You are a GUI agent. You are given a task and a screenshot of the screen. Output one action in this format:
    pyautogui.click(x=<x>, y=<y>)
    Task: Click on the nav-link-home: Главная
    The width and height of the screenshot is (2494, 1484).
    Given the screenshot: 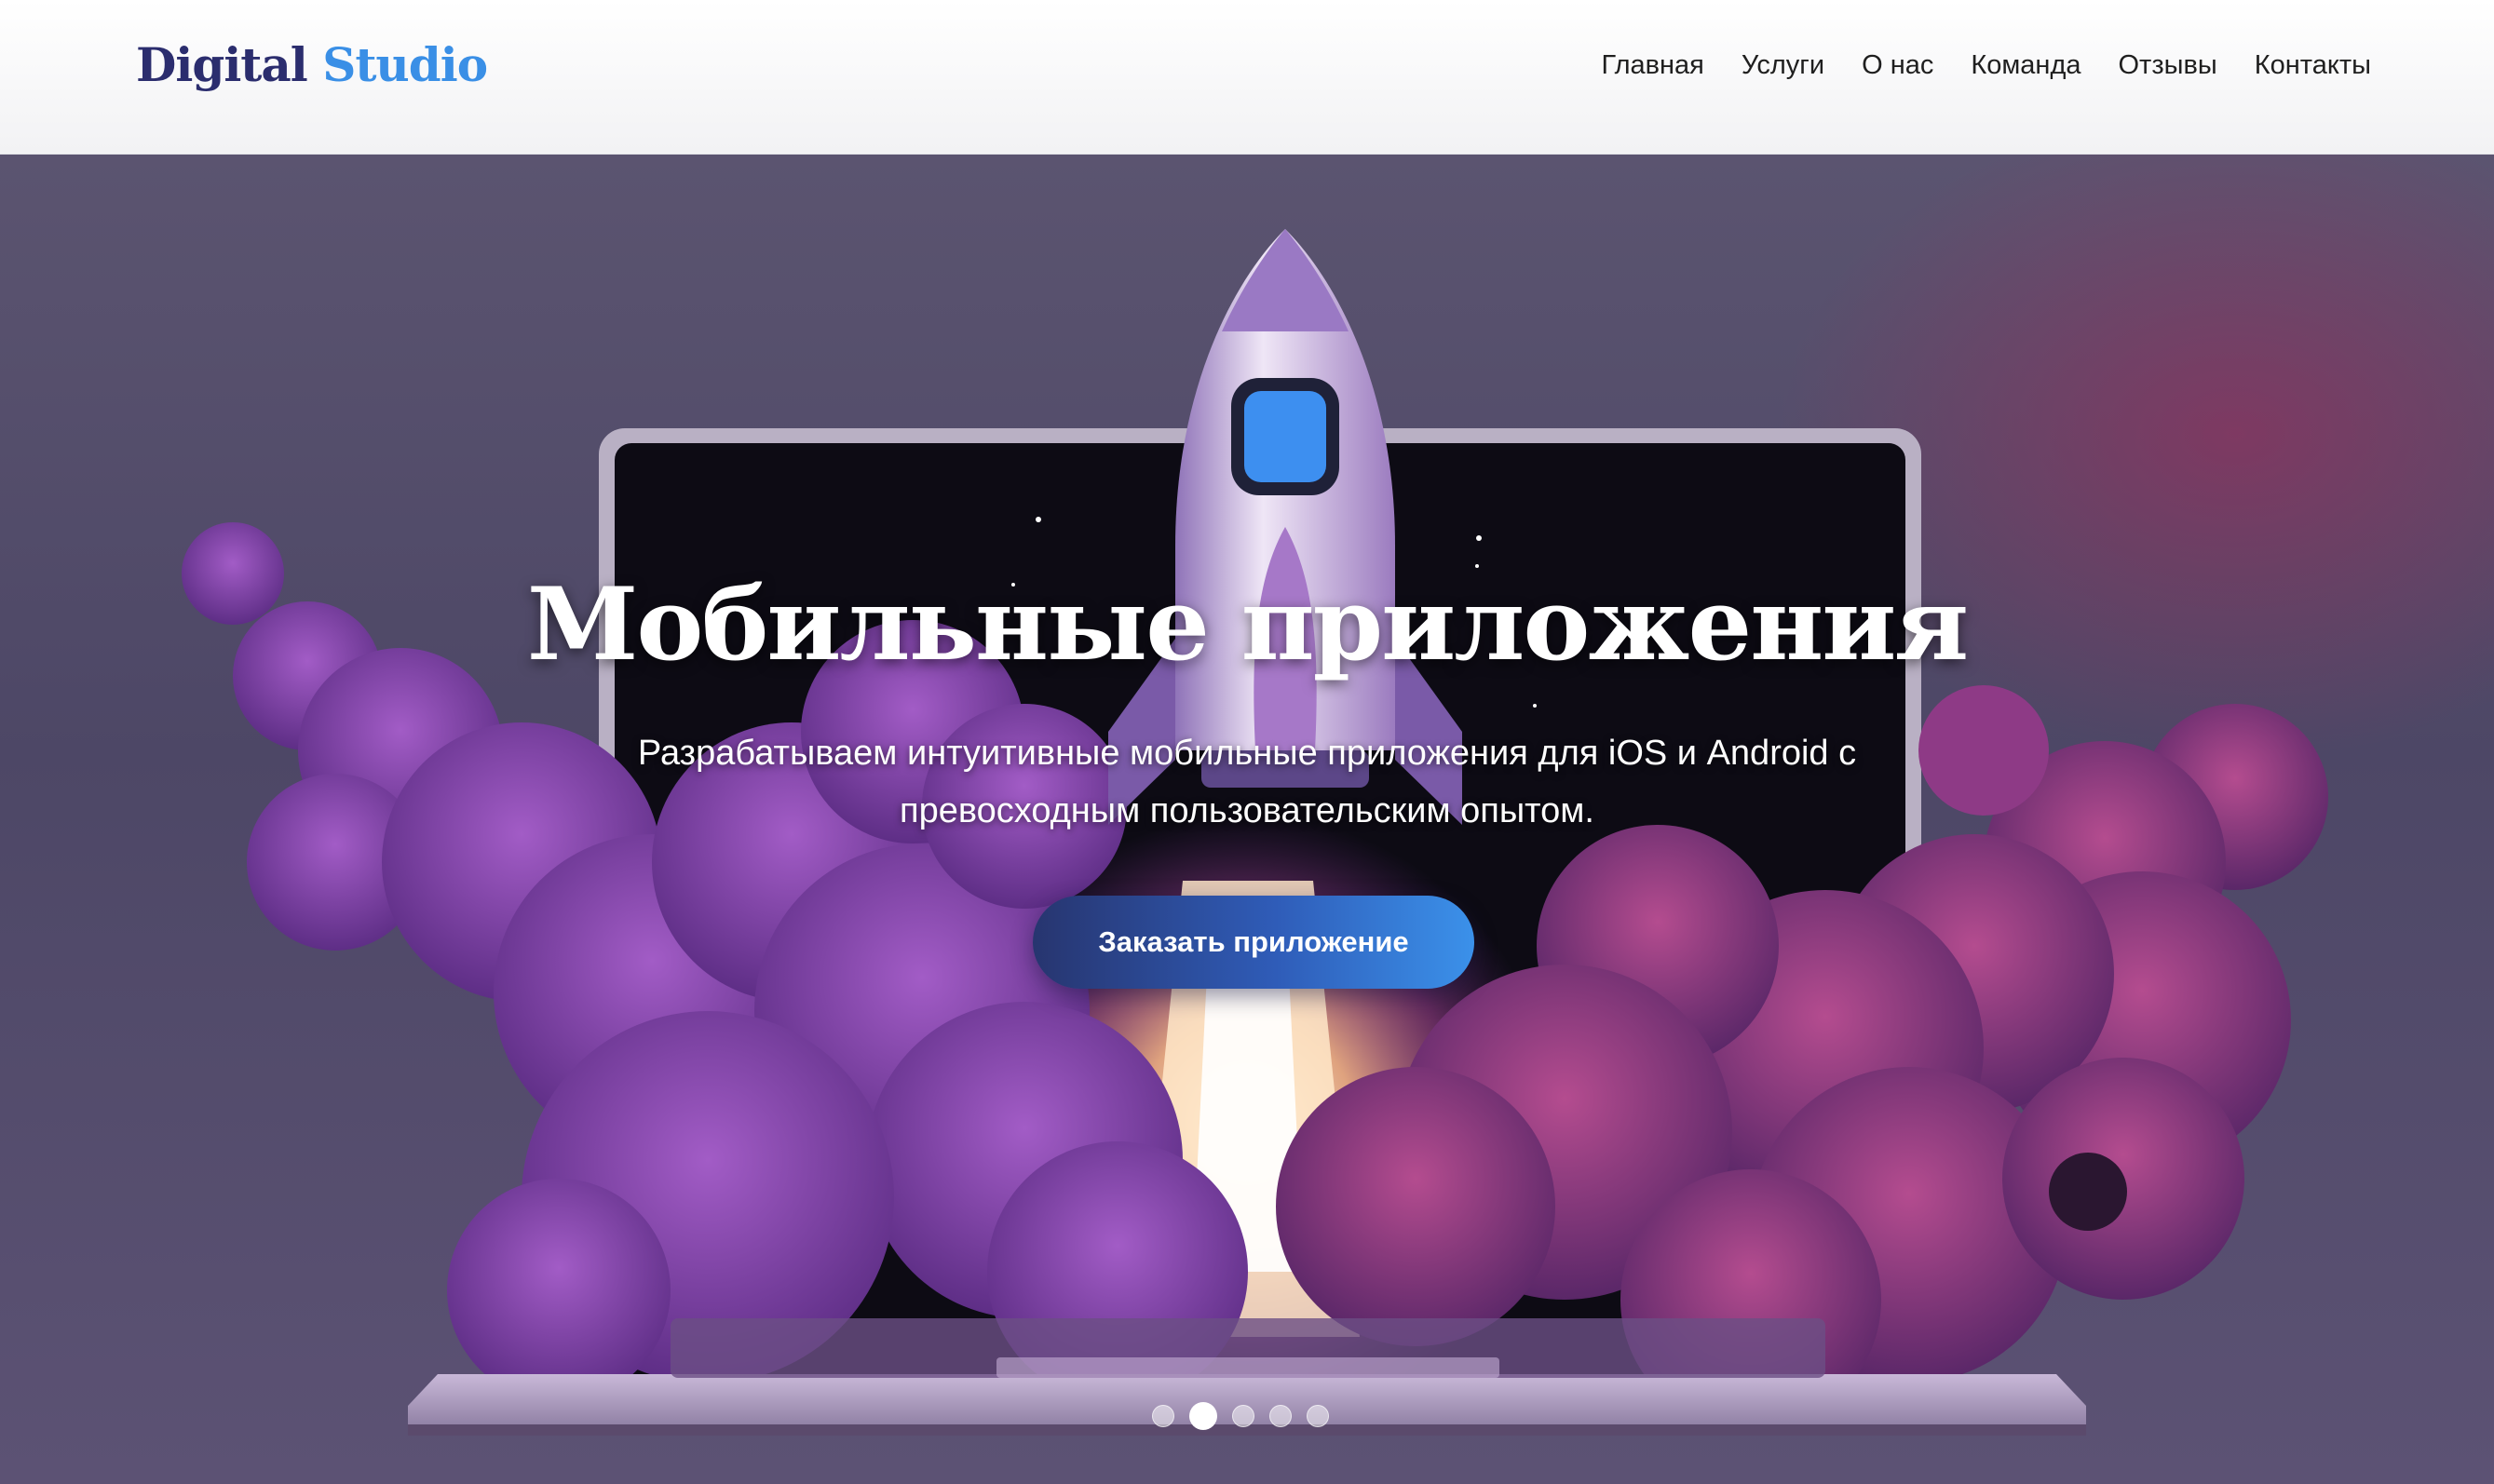 What is the action you would take?
    pyautogui.click(x=1653, y=65)
    